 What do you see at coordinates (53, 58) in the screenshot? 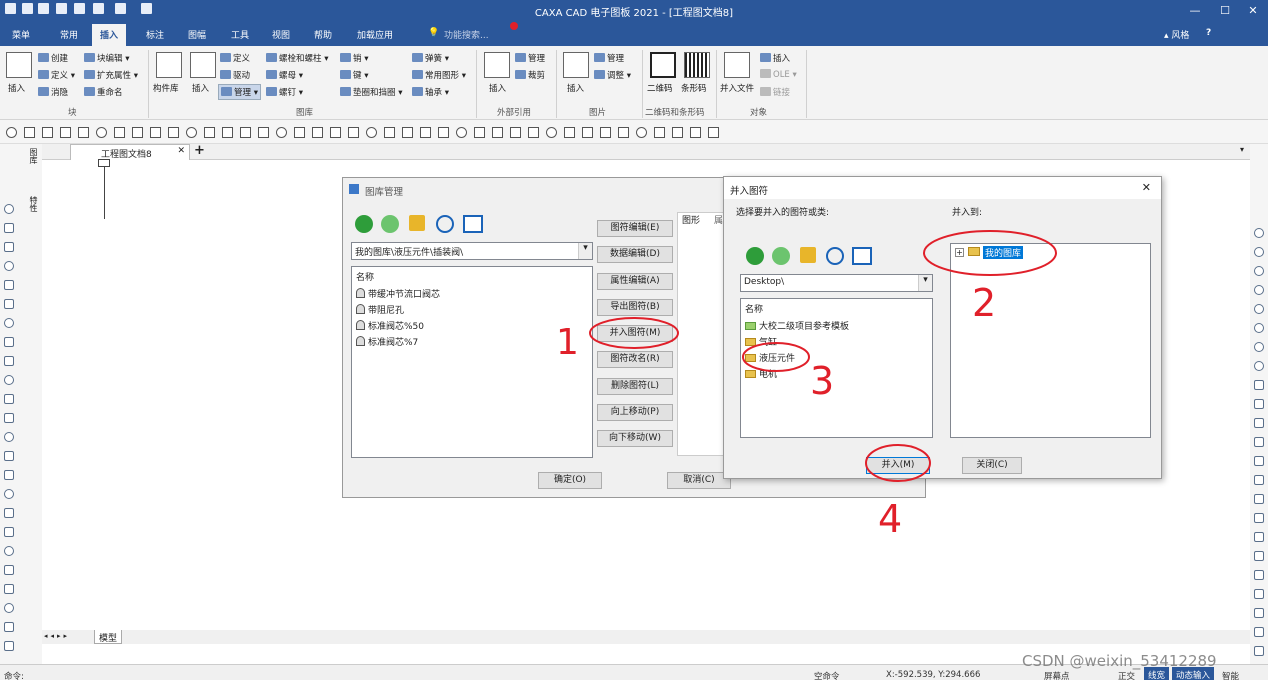
I see `create-block-button: 创建` at bounding box center [53, 58].